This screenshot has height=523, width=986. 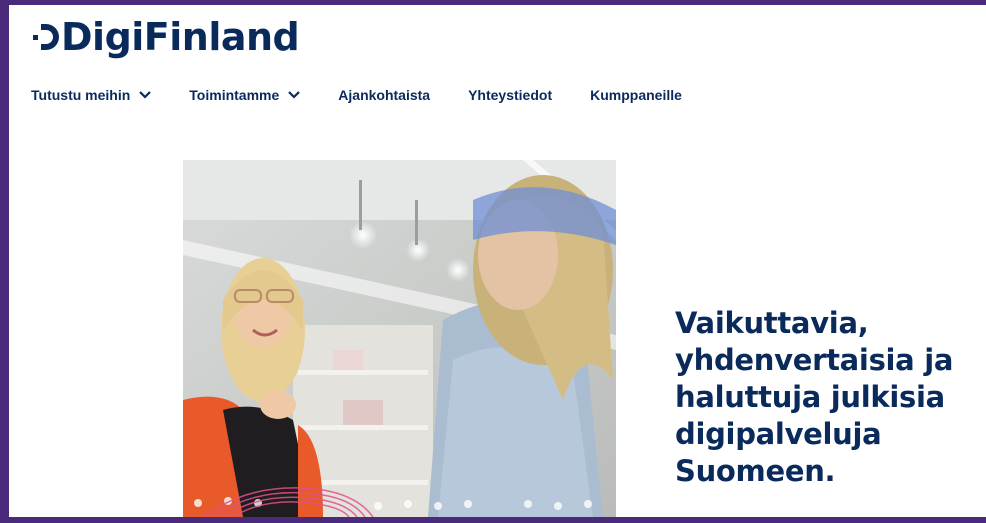 I want to click on nav-item-toimintamme: Toimintamme, so click(x=245, y=95).